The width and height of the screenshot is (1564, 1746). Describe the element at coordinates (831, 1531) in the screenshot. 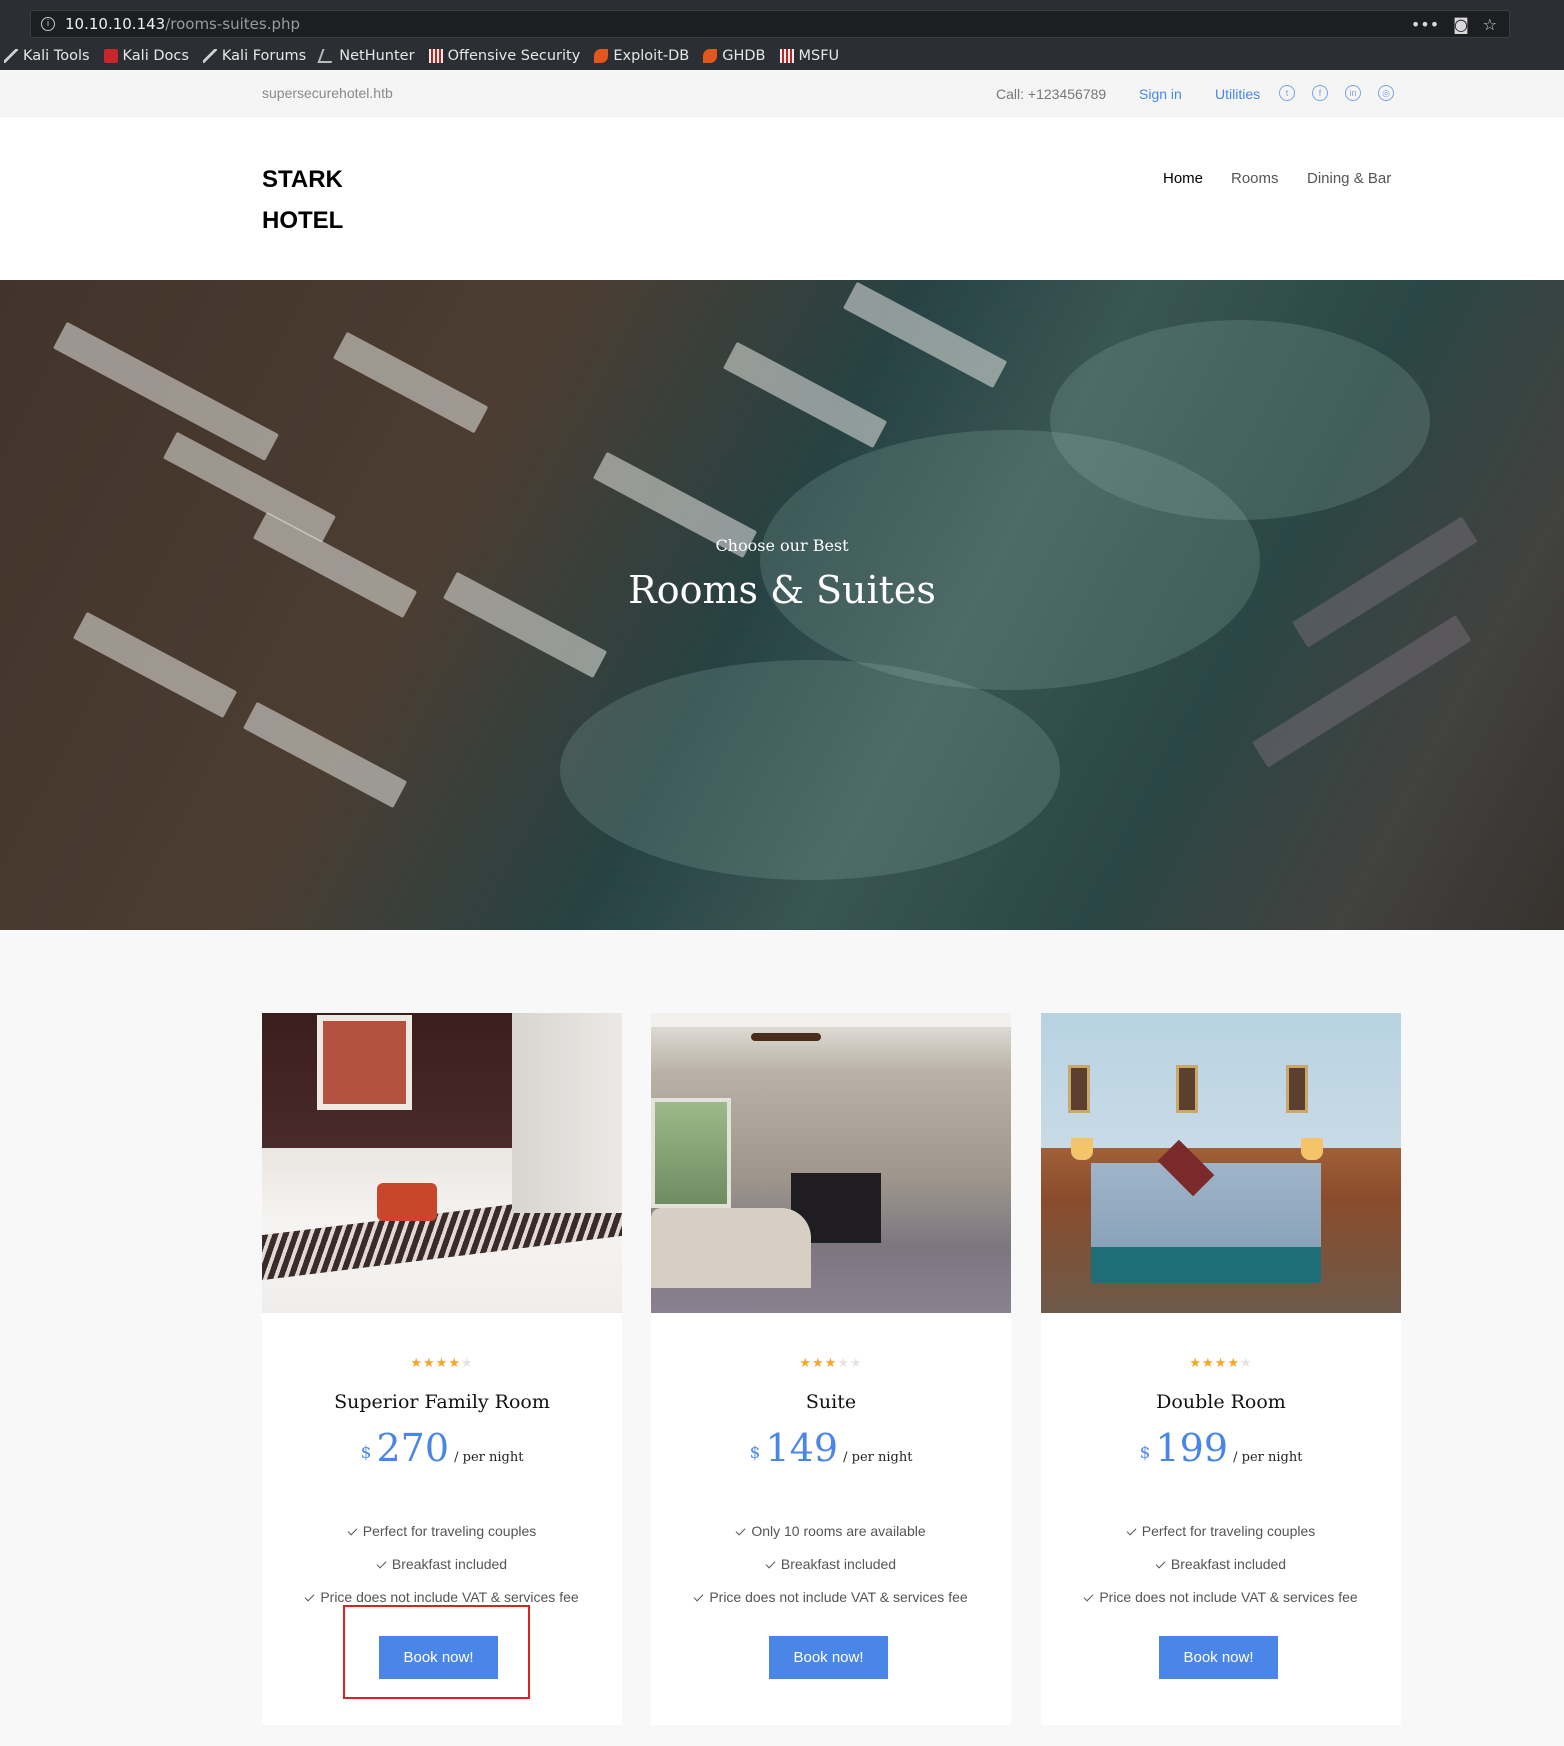

I see `feature-item: Only 10 rooms are available` at that location.